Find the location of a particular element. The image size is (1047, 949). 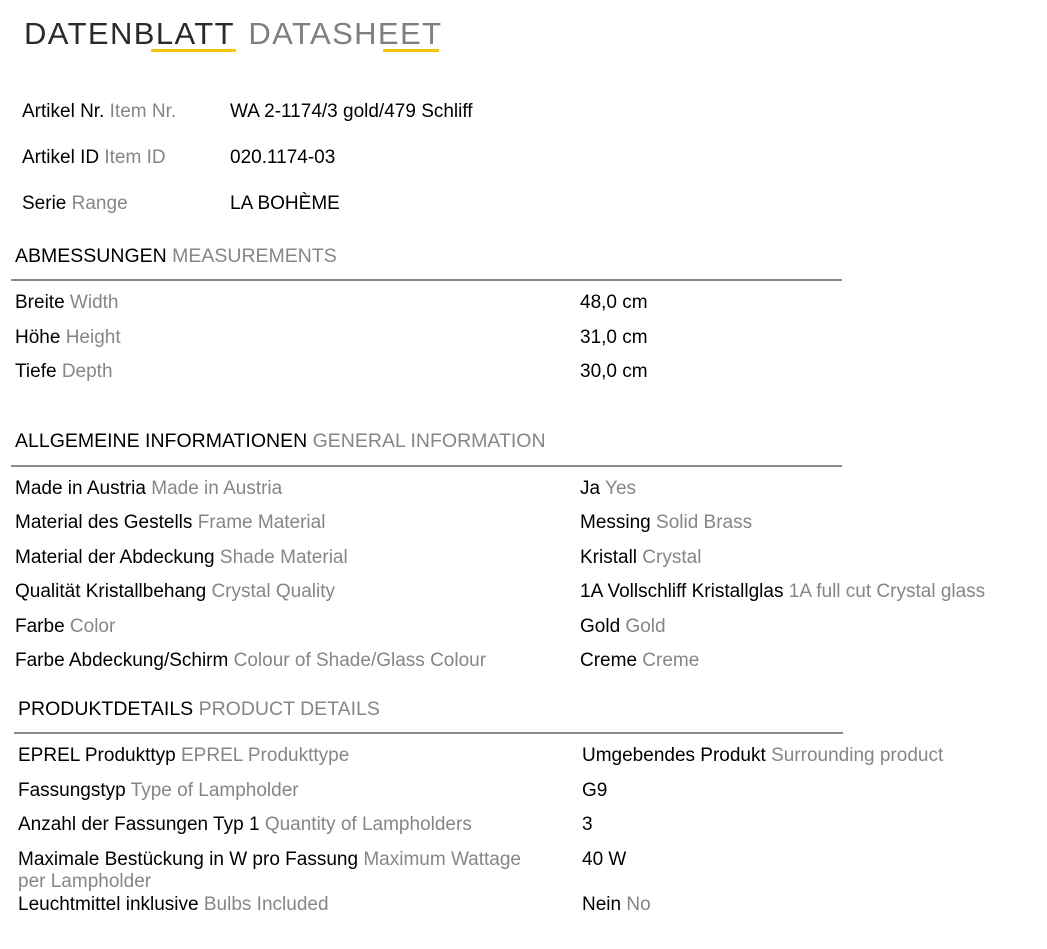

bulbs-included-value: Nein No is located at coordinates (616, 904).